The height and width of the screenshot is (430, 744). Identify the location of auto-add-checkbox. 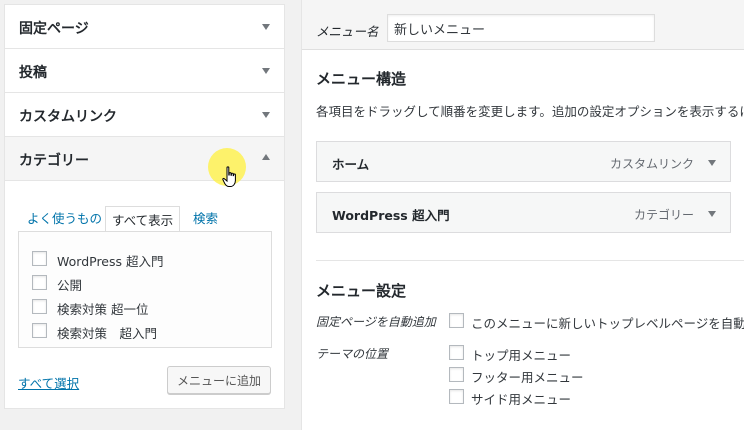
(456, 320).